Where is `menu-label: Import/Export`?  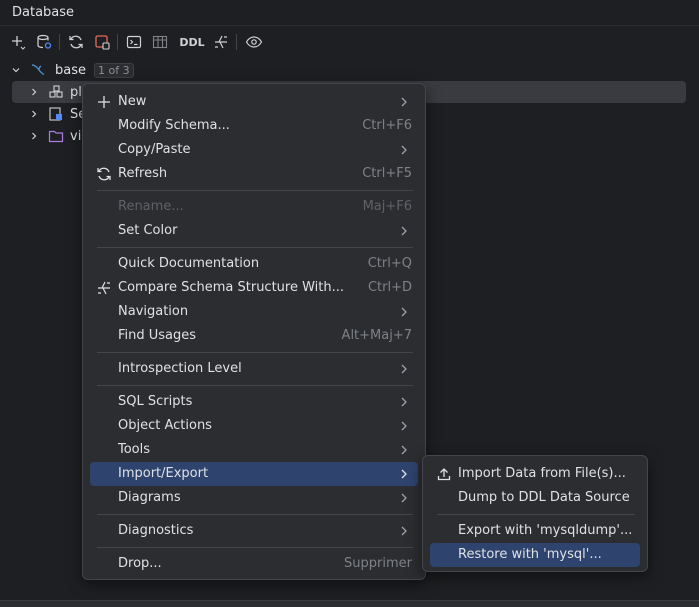
menu-label: Import/Export is located at coordinates (163, 473).